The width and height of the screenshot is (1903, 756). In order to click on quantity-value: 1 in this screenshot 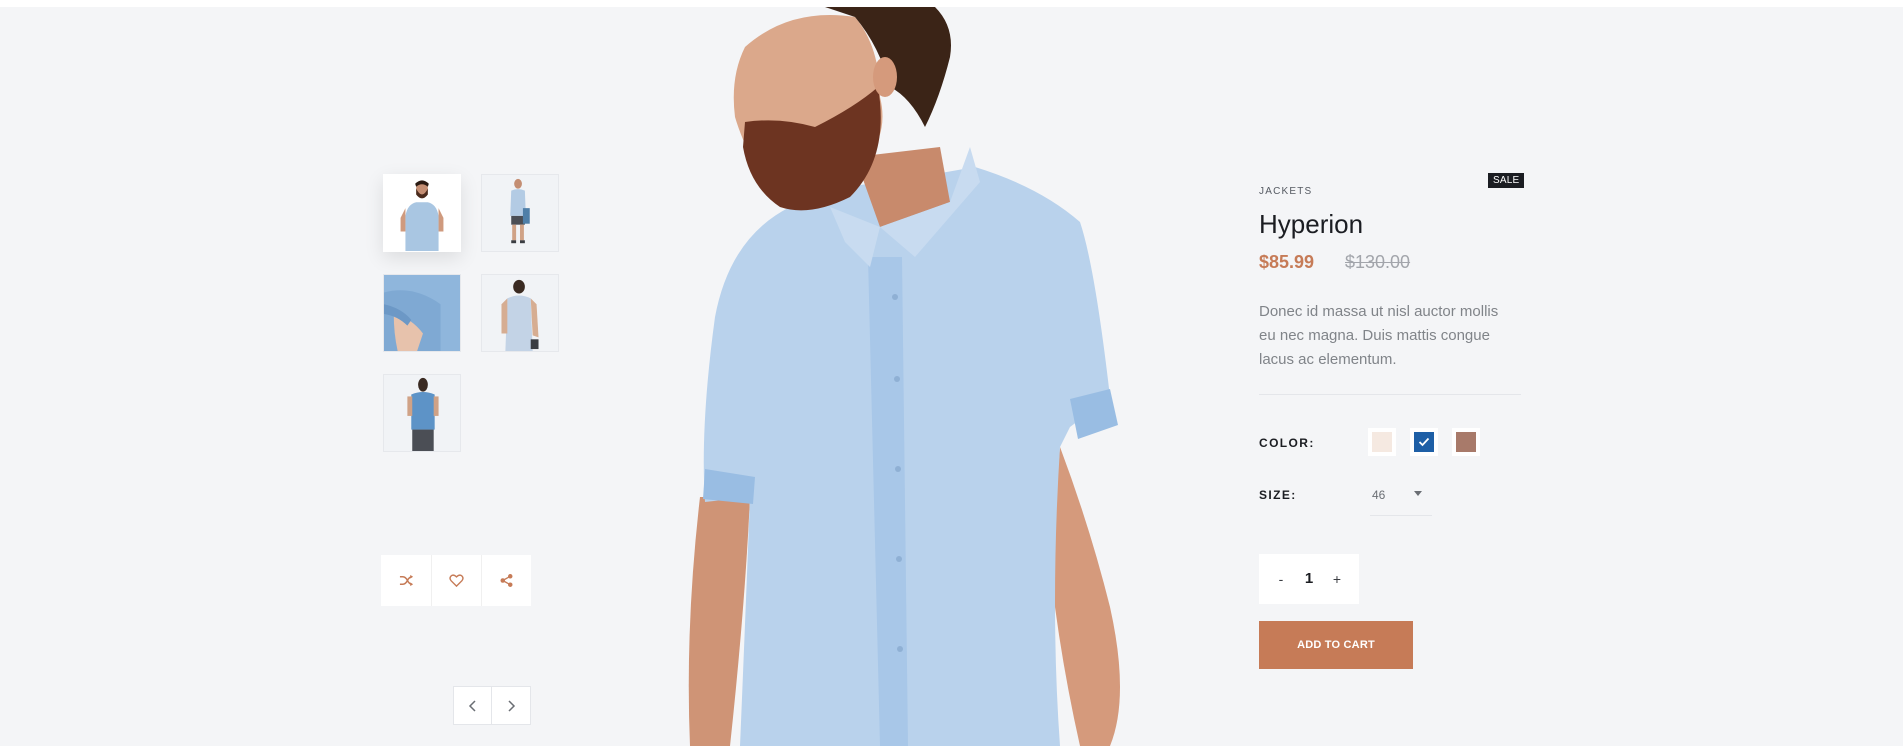, I will do `click(1309, 579)`.